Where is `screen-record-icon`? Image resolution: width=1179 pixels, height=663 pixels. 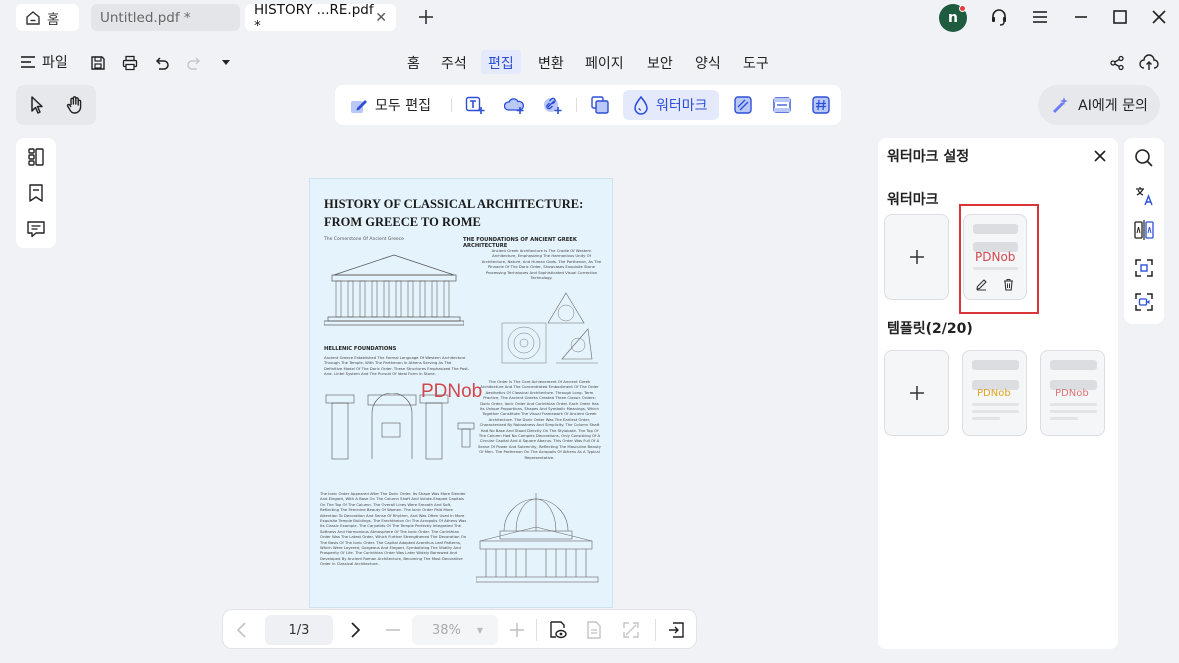 screen-record-icon is located at coordinates (1144, 302).